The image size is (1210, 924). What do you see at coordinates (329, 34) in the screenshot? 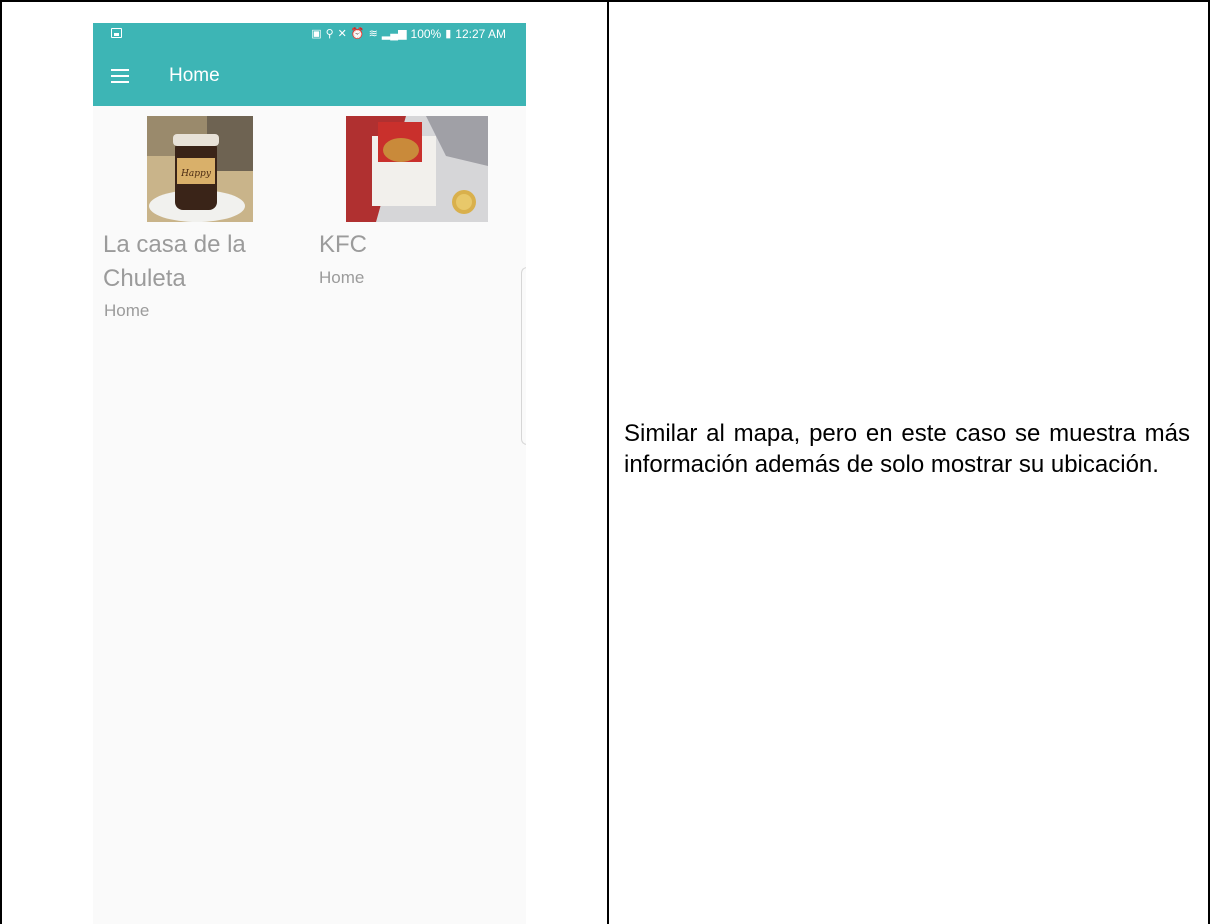
I see `location-icon: ⚲` at bounding box center [329, 34].